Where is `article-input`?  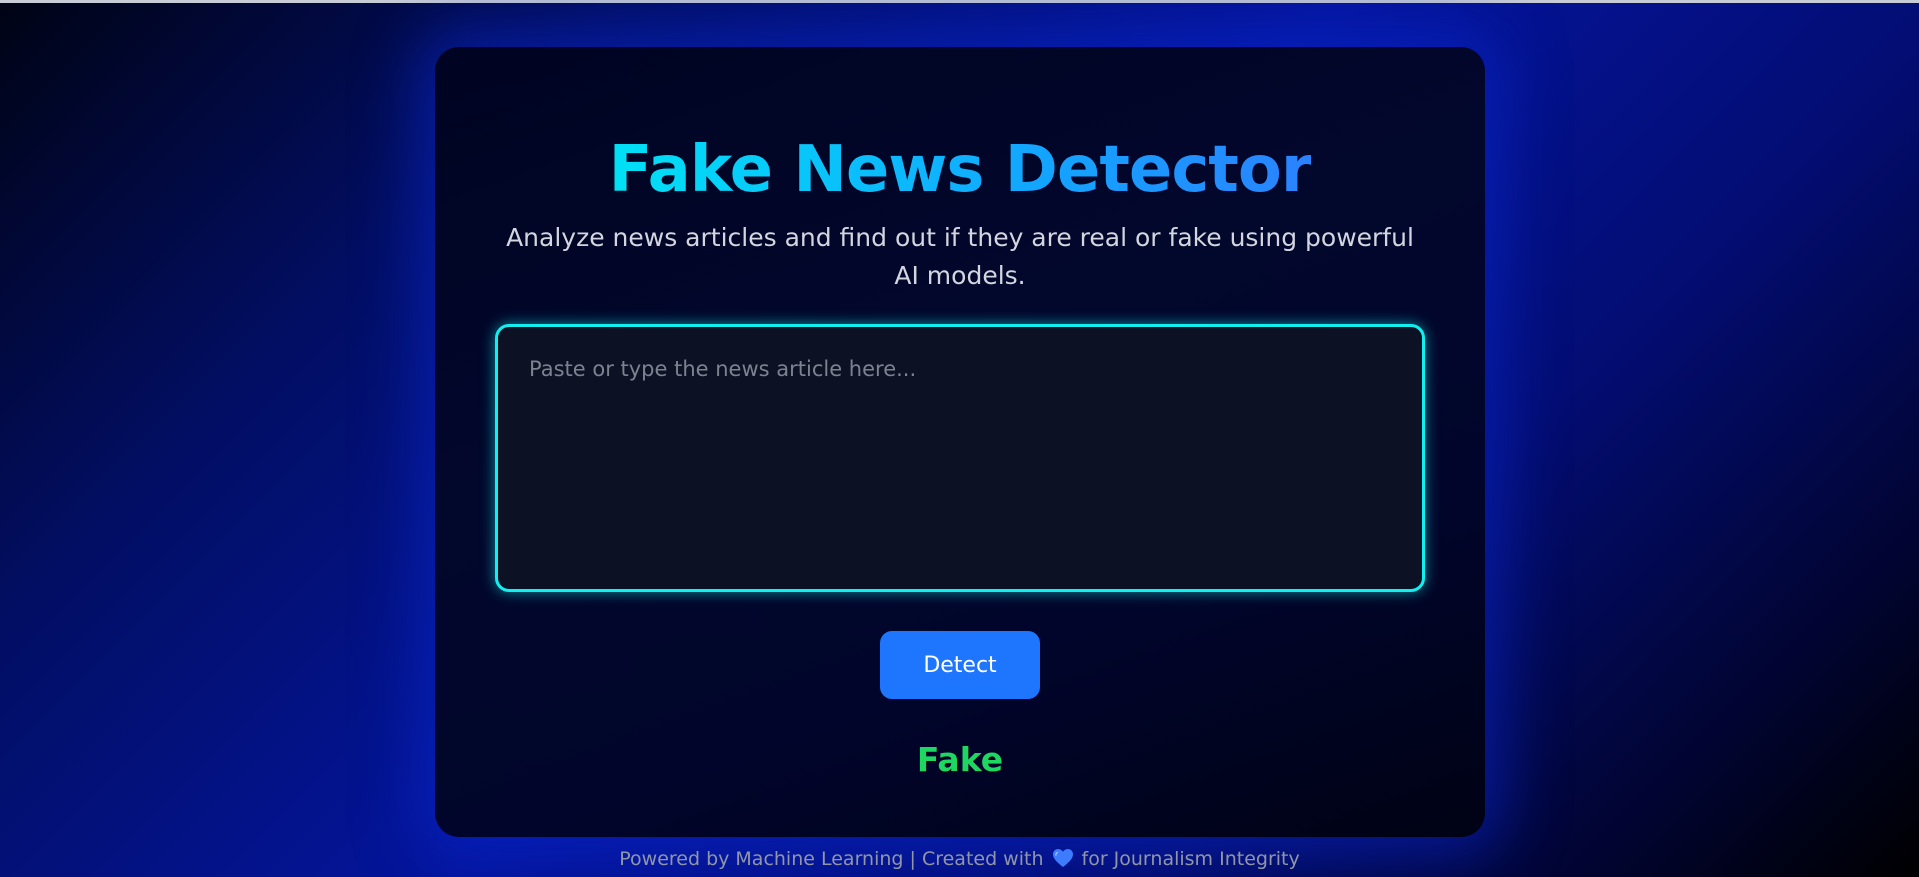
article-input is located at coordinates (960, 458).